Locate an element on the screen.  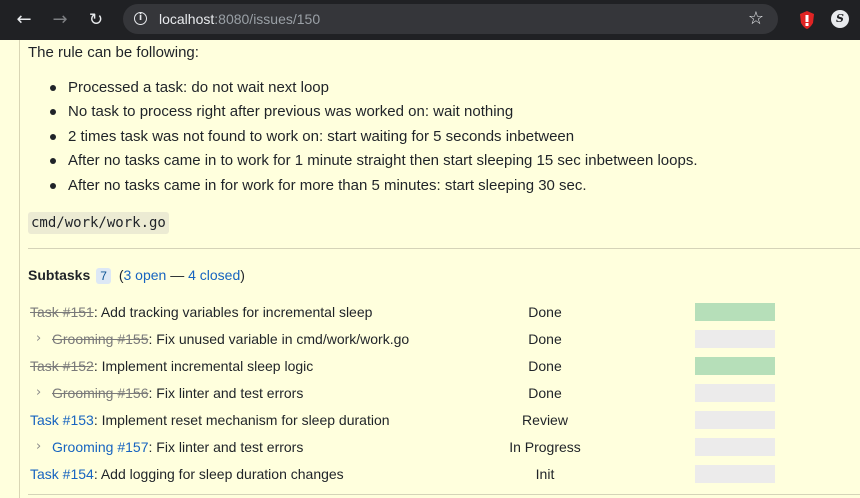
subtask-status: In Progress is located at coordinates (545, 447).